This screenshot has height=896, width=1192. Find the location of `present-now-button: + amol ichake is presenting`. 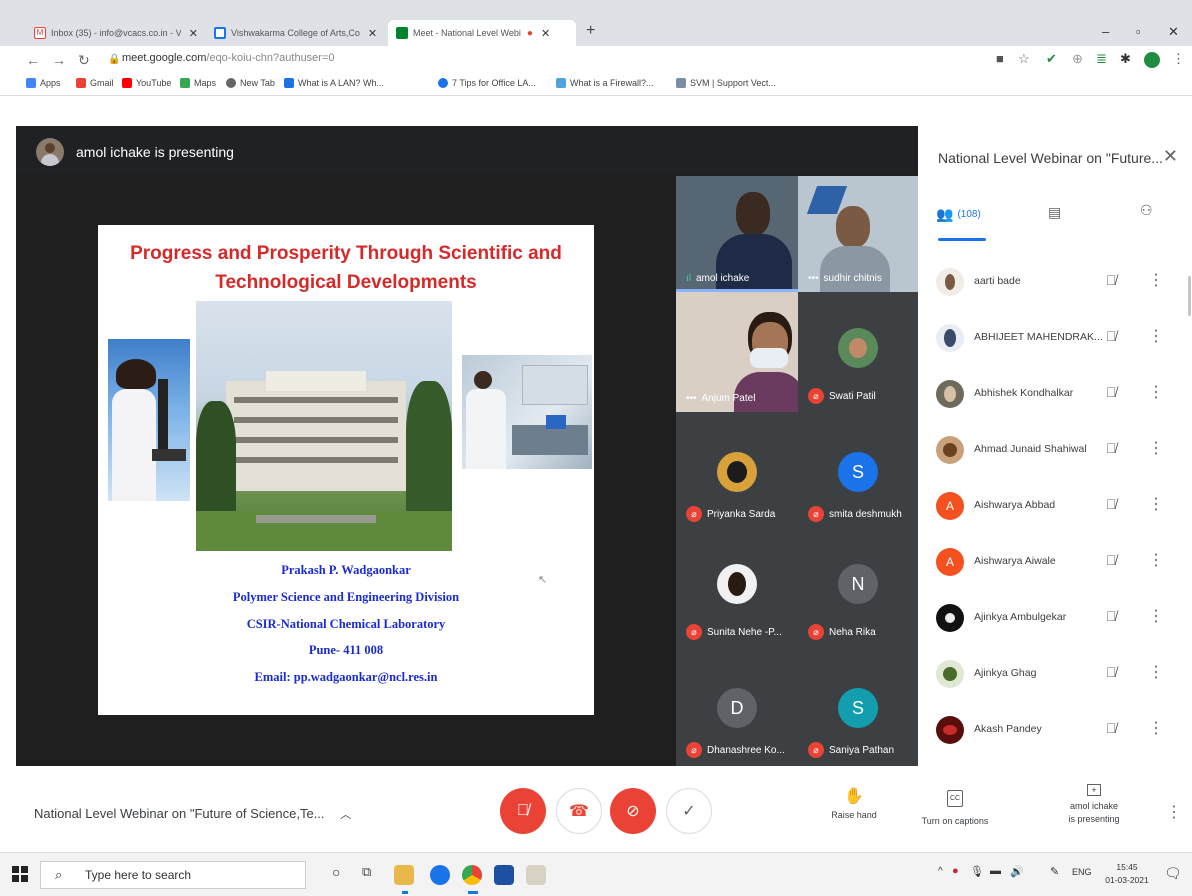

present-now-button: + amol ichake is presenting is located at coordinates (1094, 805).